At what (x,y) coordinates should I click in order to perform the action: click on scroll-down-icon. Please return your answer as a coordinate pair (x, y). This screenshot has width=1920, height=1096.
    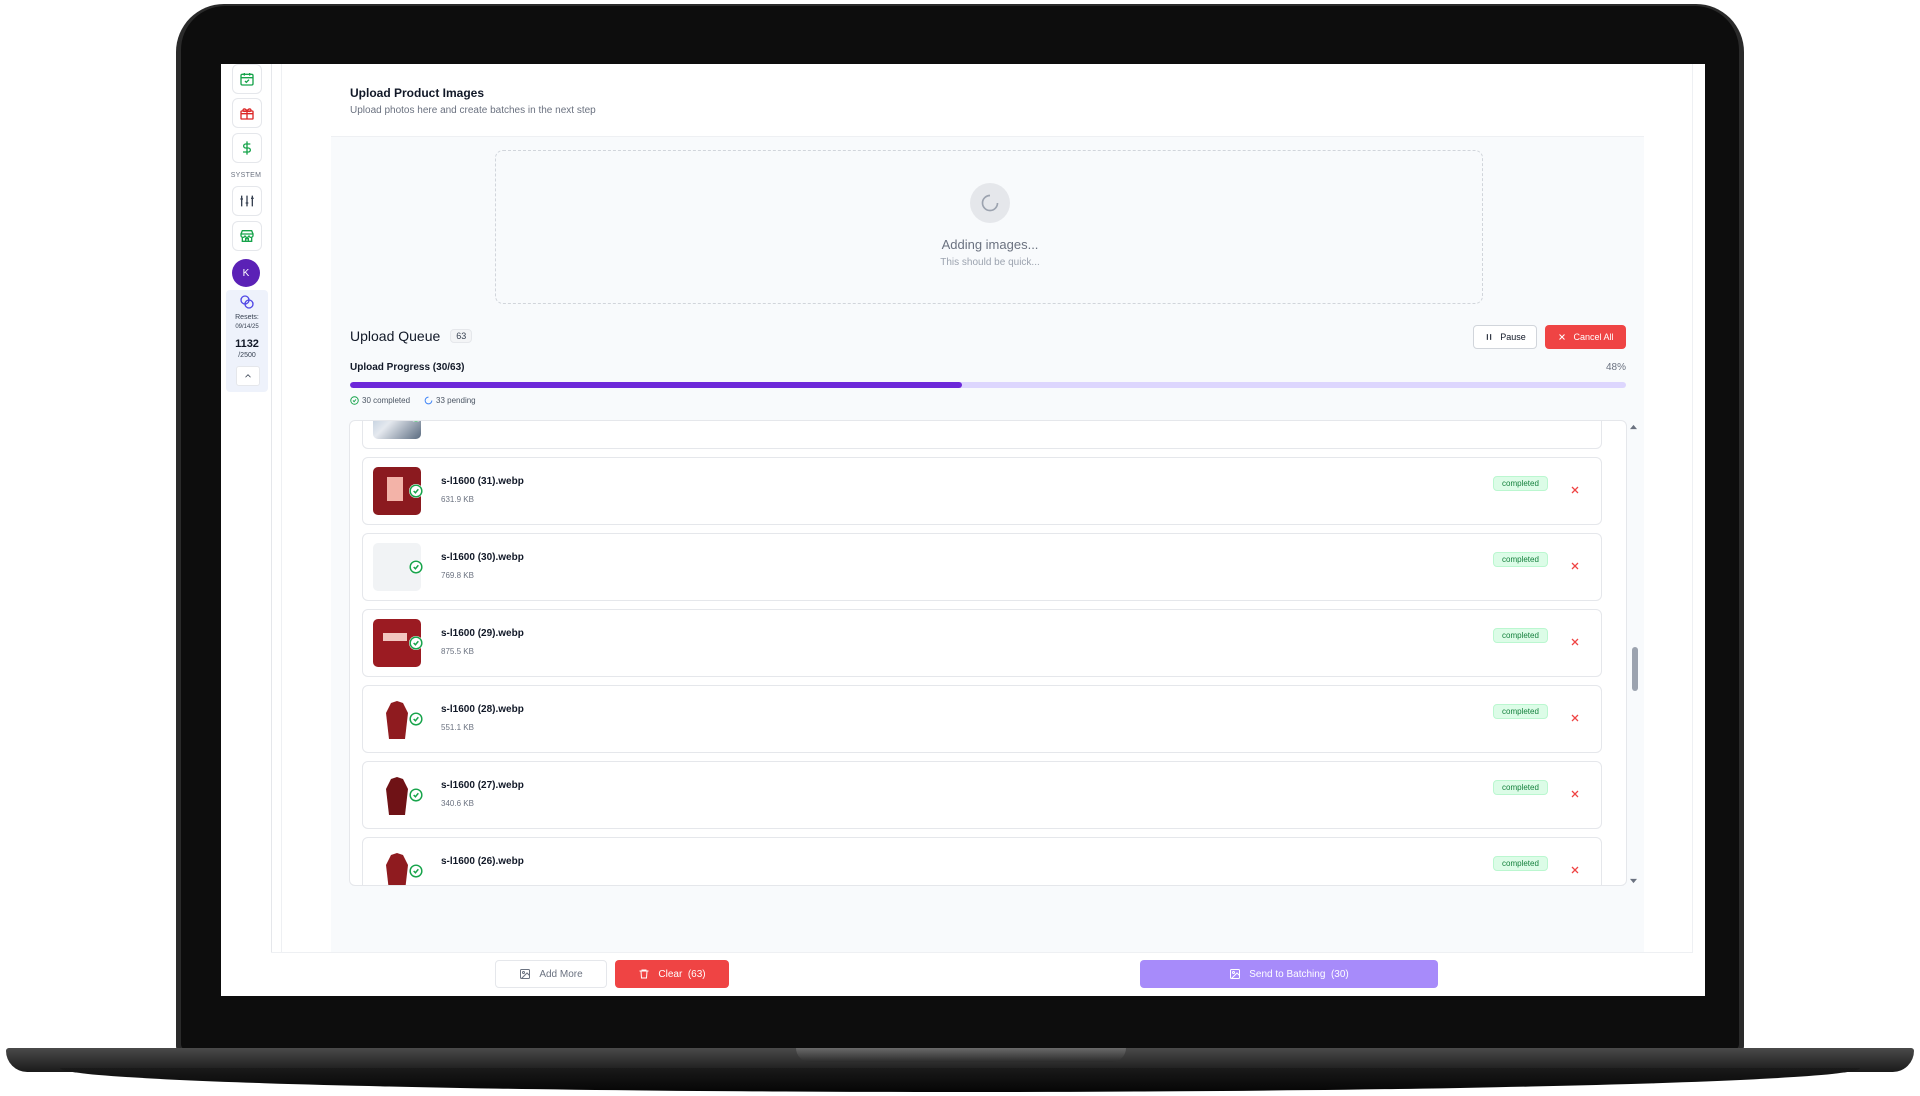
    Looking at the image, I should click on (1633, 881).